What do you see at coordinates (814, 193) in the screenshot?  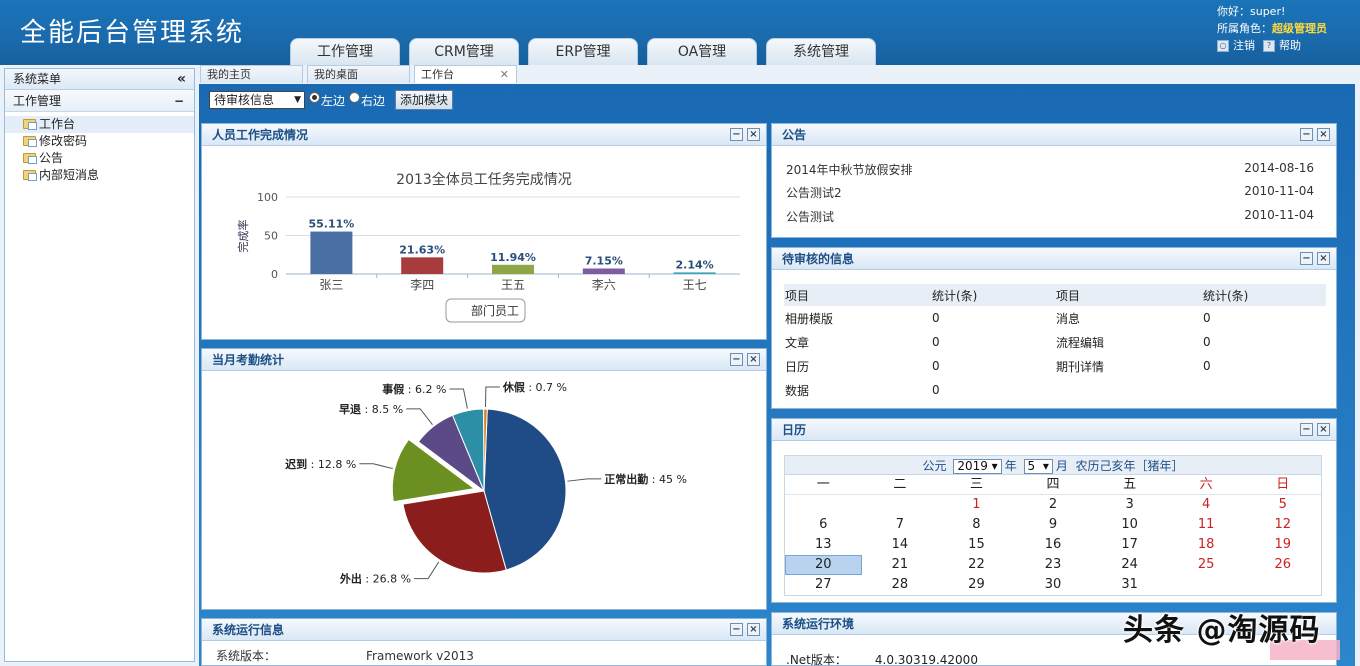 I see `announcement-title: 公告测试2` at bounding box center [814, 193].